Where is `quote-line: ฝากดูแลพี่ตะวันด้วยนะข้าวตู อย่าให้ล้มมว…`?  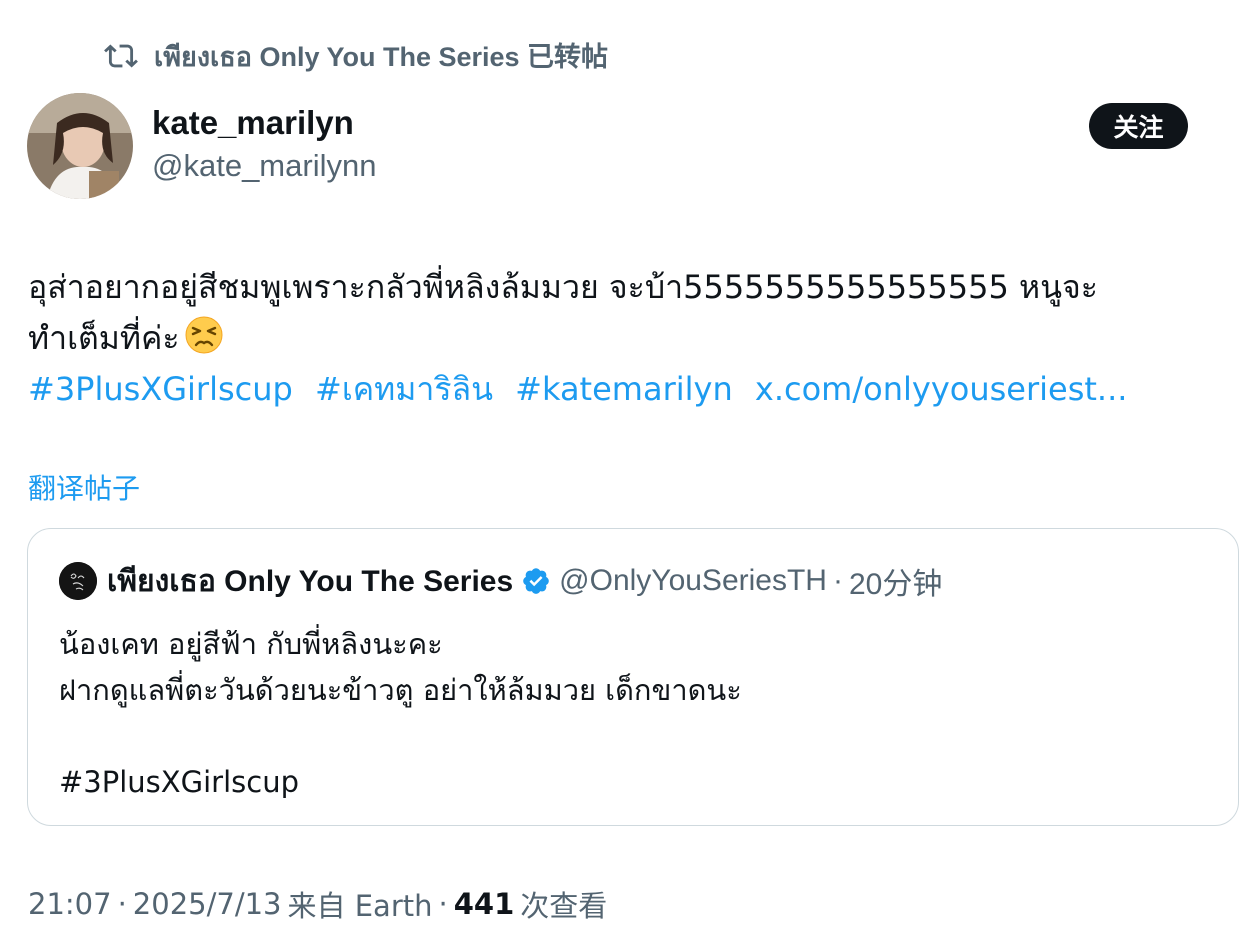 quote-line: ฝากดูแลพี่ตะวันด้วยนะข้าวตู อย่าให้ล้มมว… is located at coordinates (400, 690).